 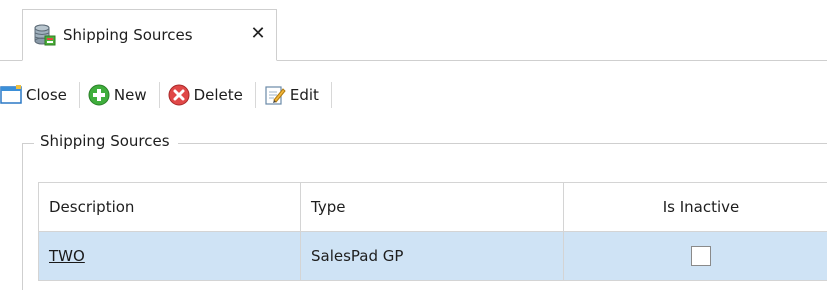 What do you see at coordinates (275, 95) in the screenshot?
I see `edit-icon` at bounding box center [275, 95].